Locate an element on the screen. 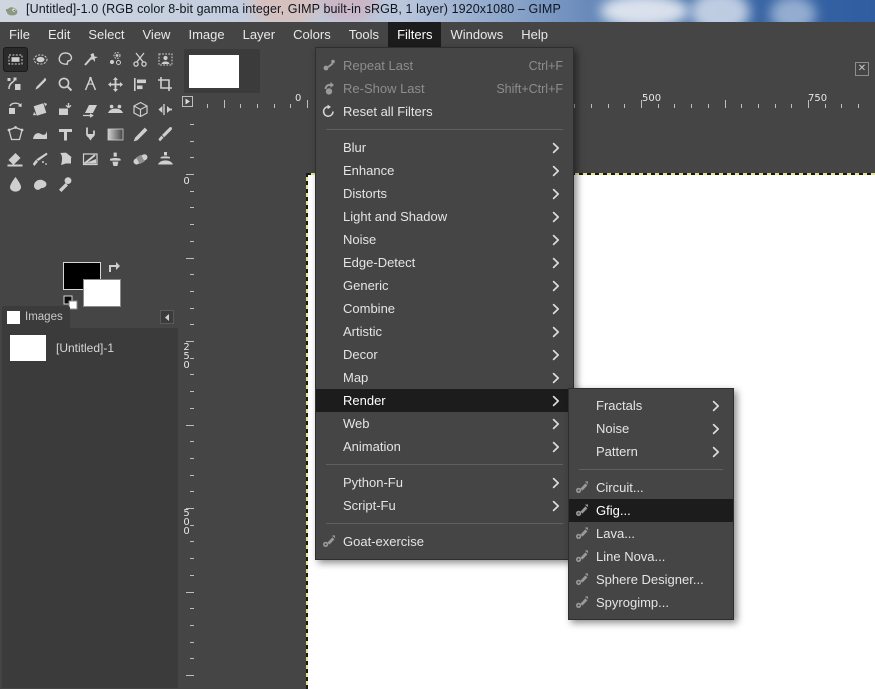  text-tool is located at coordinates (65, 134).